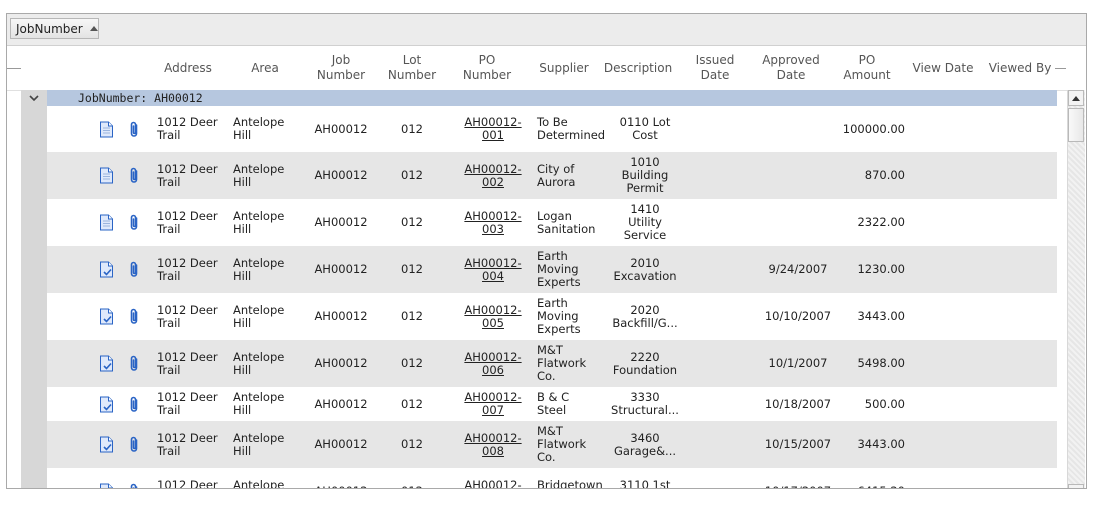 The height and width of the screenshot is (506, 1100). What do you see at coordinates (1076, 125) in the screenshot?
I see `scrollbar-thumb` at bounding box center [1076, 125].